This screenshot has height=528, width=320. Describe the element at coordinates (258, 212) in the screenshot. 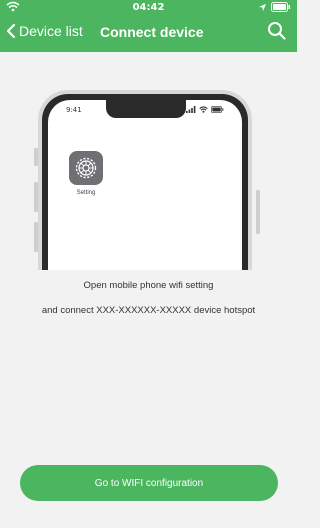

I see `phone-side-button` at that location.